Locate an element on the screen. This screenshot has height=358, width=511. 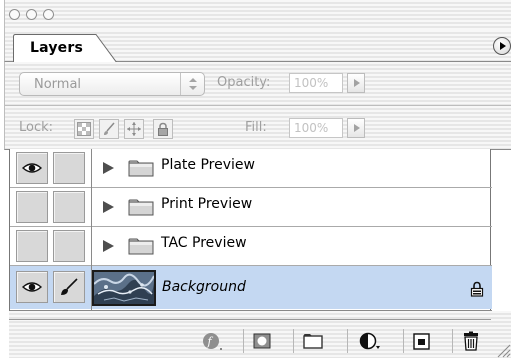
opacity-field: 100% is located at coordinates (316, 83).